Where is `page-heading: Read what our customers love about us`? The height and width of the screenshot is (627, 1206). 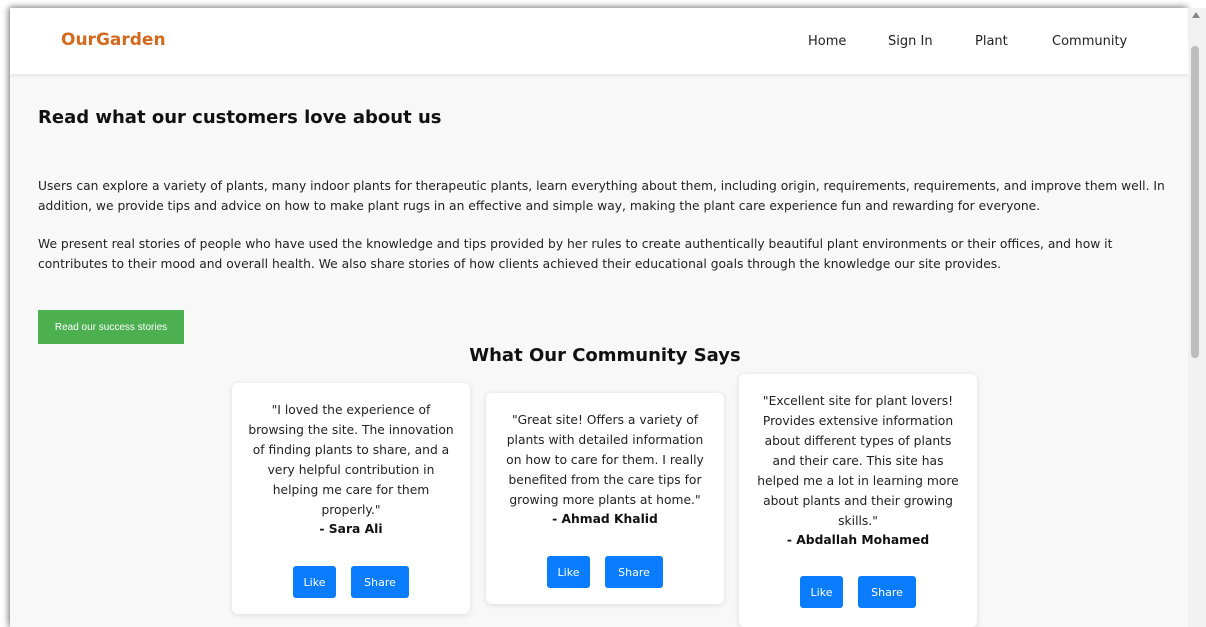 page-heading: Read what our customers love about us is located at coordinates (240, 117).